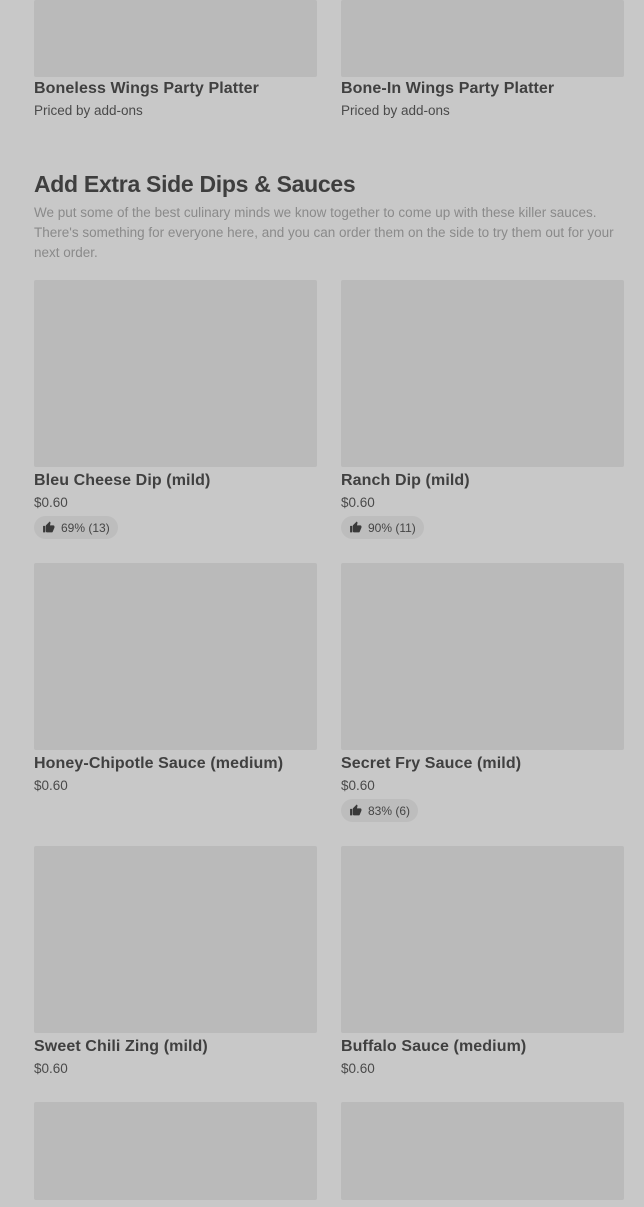 The image size is (644, 1207). I want to click on item-name: Secret Fry Sauce (mild), so click(431, 763).